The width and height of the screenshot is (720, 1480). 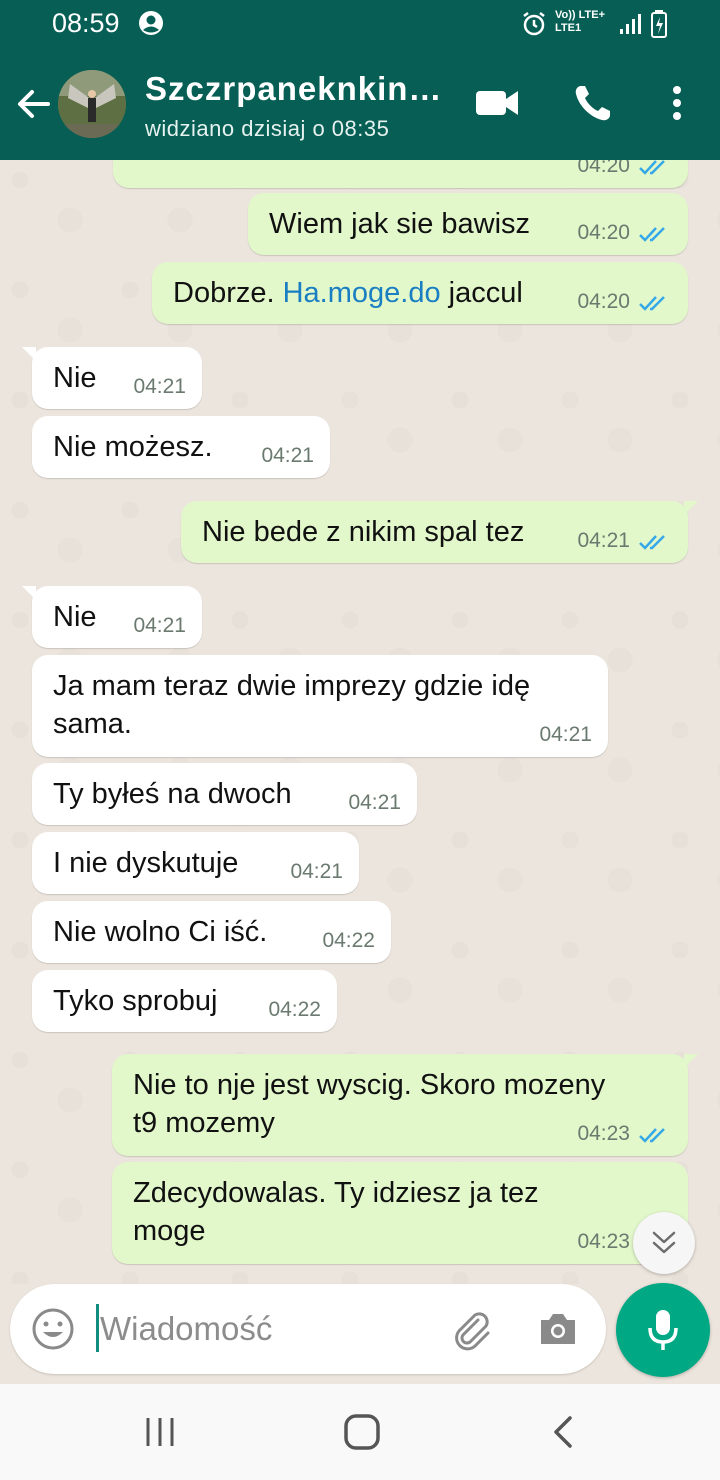 I want to click on composer-bar, so click(x=360, y=1333).